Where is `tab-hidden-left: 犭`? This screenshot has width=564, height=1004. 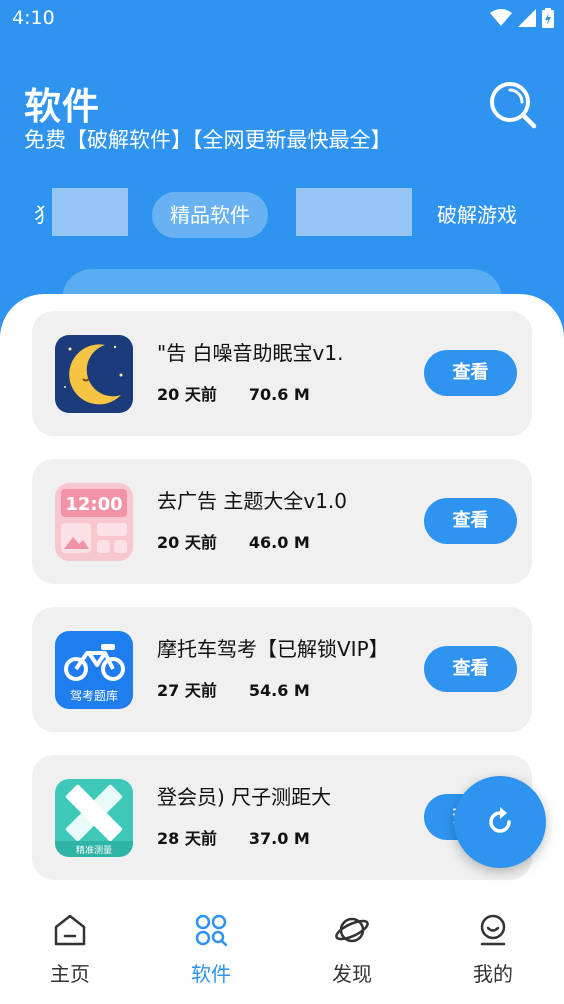
tab-hidden-left: 犭 is located at coordinates (44, 215).